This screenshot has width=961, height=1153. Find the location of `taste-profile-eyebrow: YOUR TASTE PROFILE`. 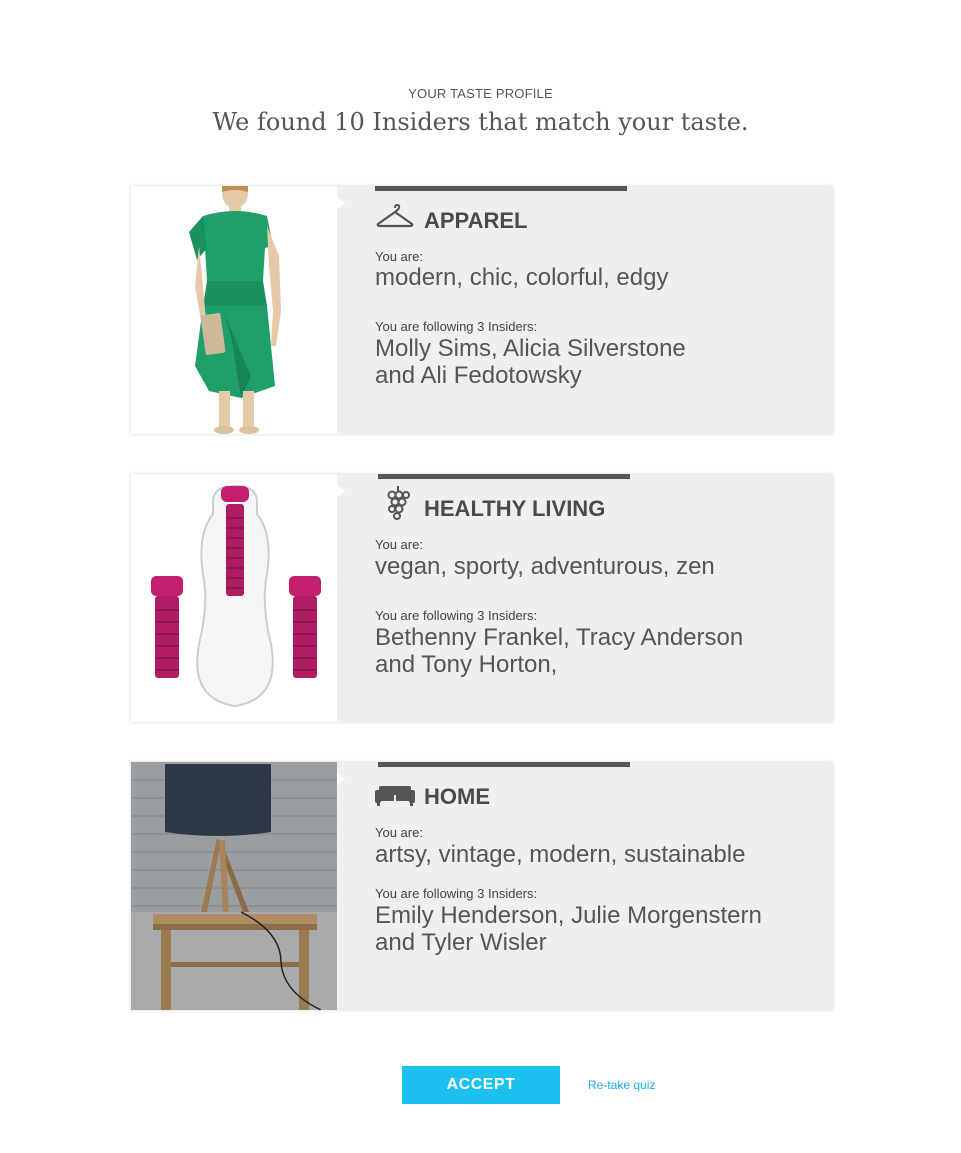

taste-profile-eyebrow: YOUR TASTE PROFILE is located at coordinates (480, 93).